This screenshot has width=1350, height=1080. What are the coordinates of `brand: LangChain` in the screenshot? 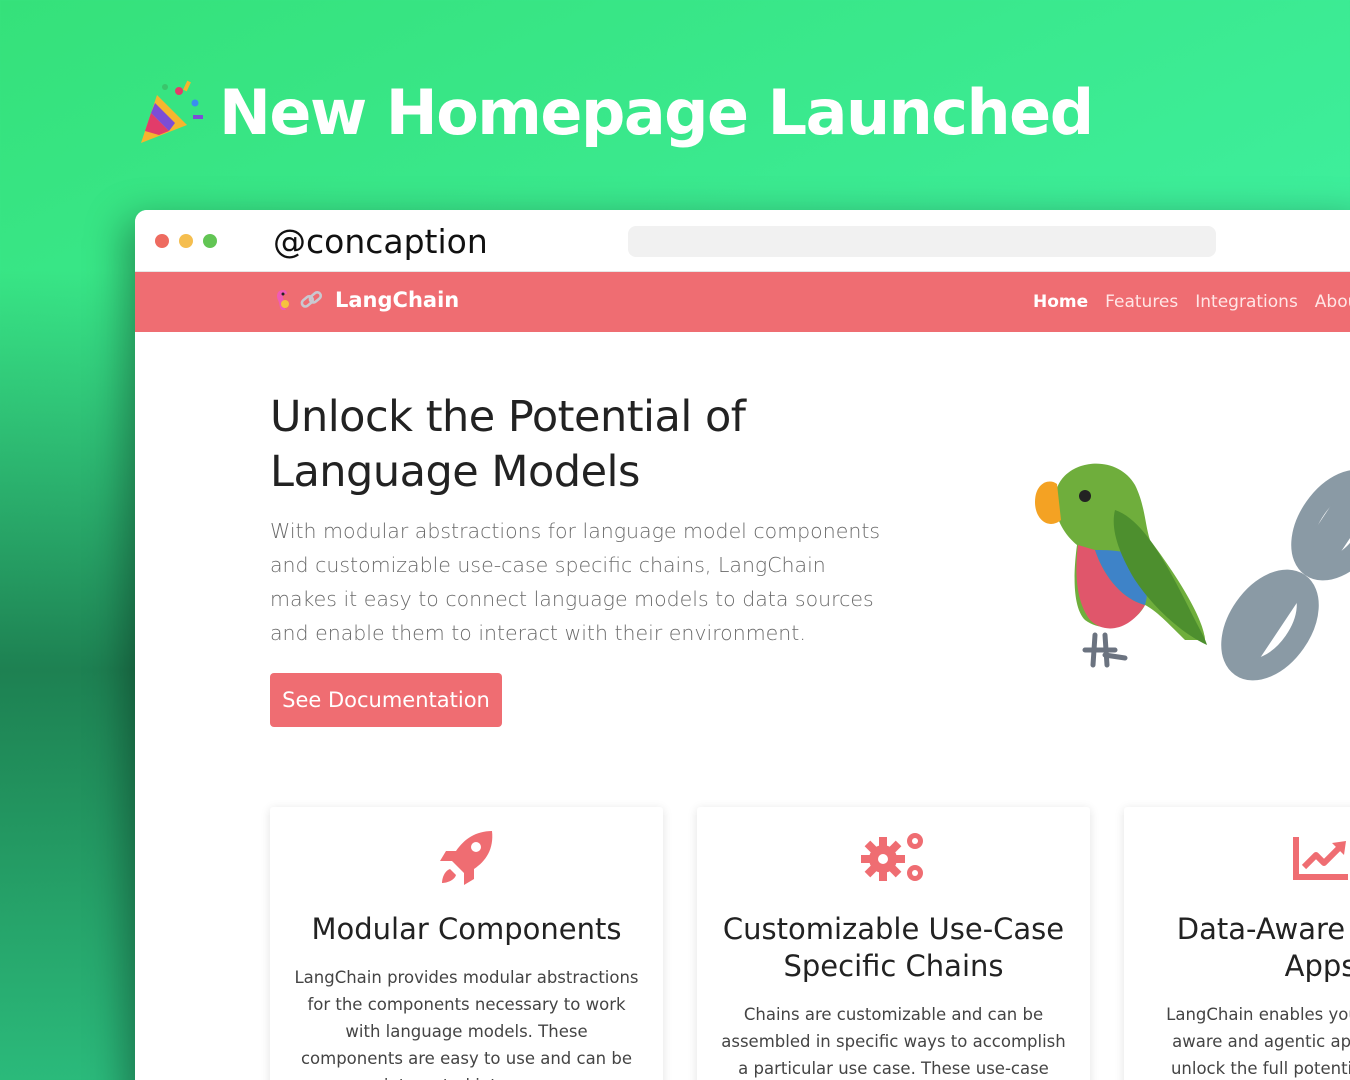 It's located at (366, 300).